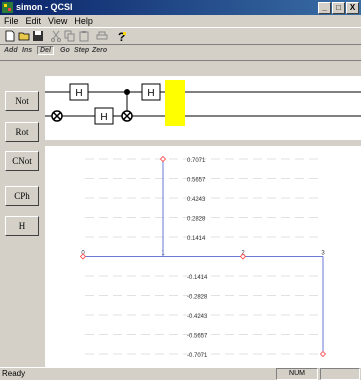 This screenshot has height=380, width=361. I want to click on open-folder-icon, so click(24, 36).